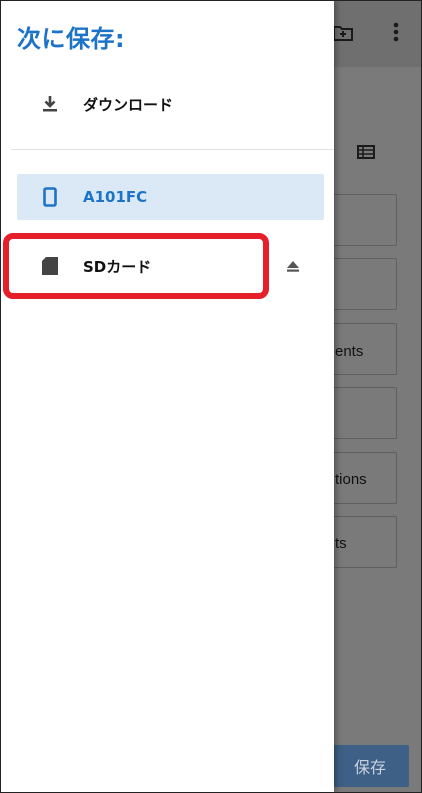  Describe the element at coordinates (128, 104) in the screenshot. I see `drawer-item-label: ダウンロード` at that location.